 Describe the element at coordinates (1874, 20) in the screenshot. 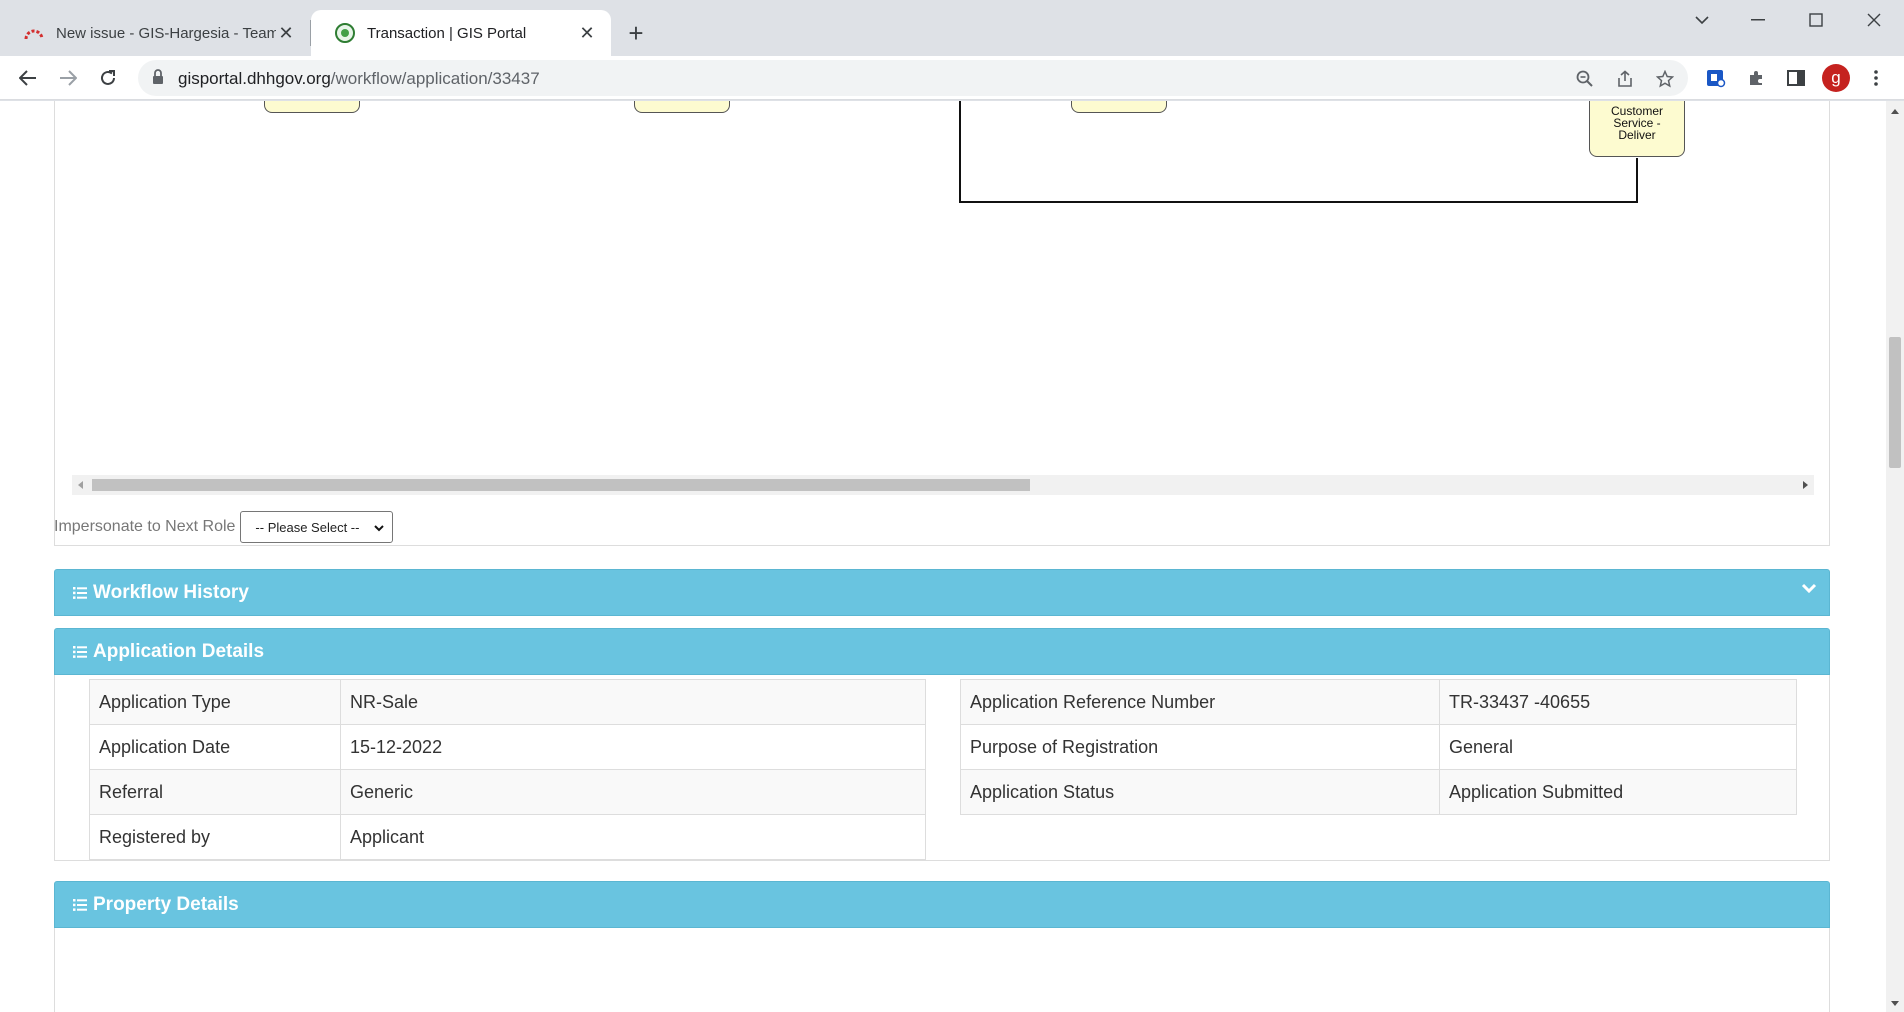

I see `window-close-icon` at that location.